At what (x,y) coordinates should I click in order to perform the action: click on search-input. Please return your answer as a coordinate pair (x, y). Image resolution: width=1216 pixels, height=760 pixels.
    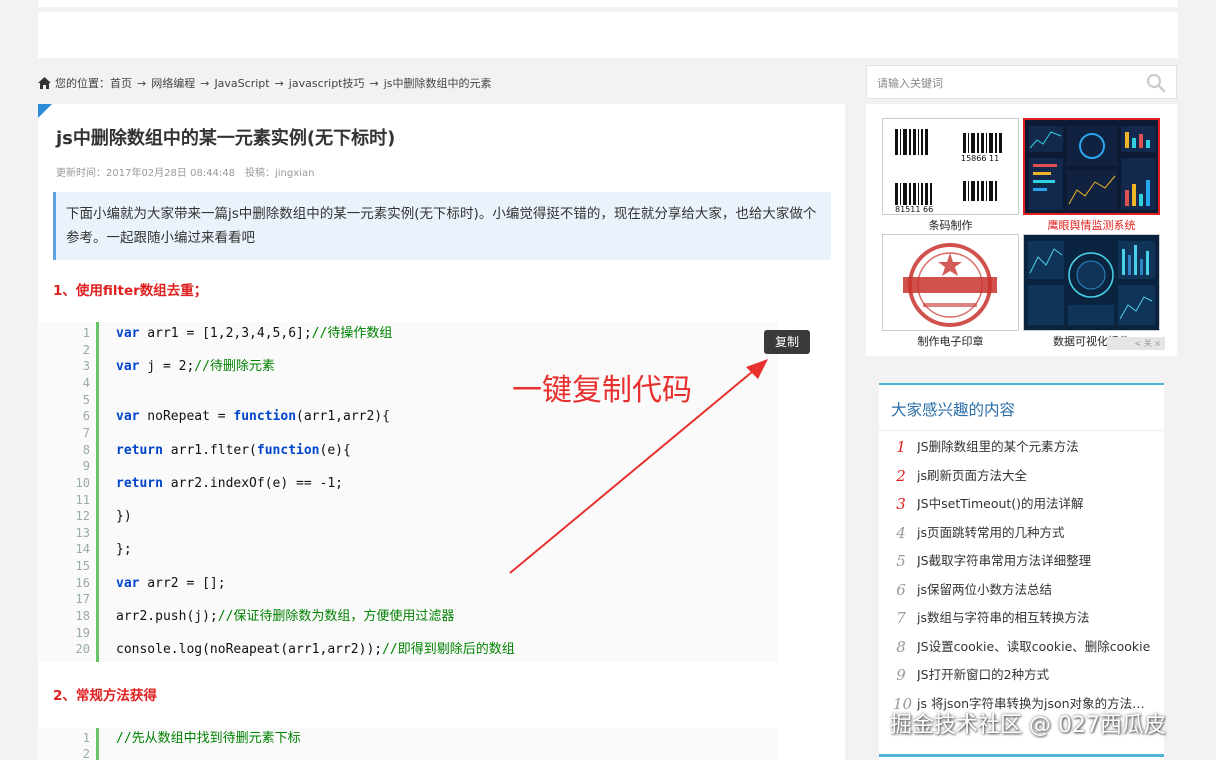
    Looking at the image, I should click on (1002, 83).